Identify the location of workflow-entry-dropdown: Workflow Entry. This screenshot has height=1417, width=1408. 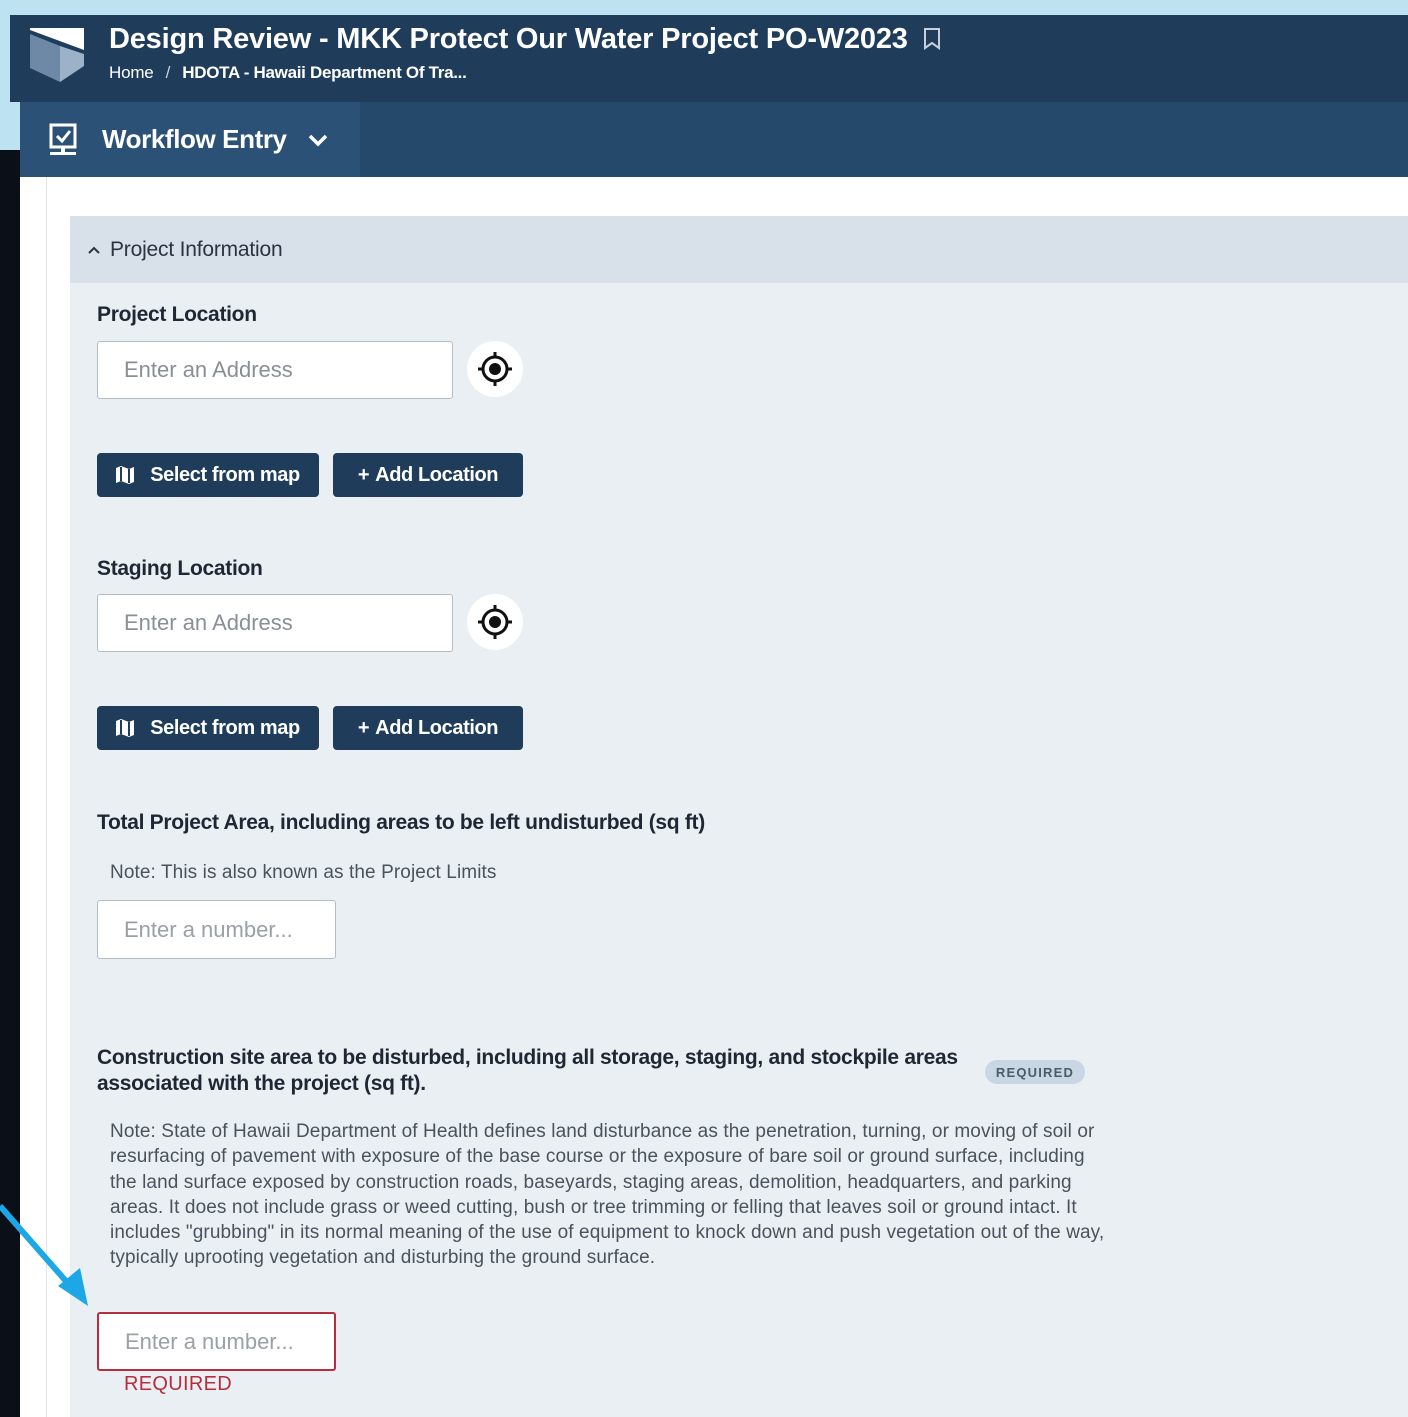
(190, 139).